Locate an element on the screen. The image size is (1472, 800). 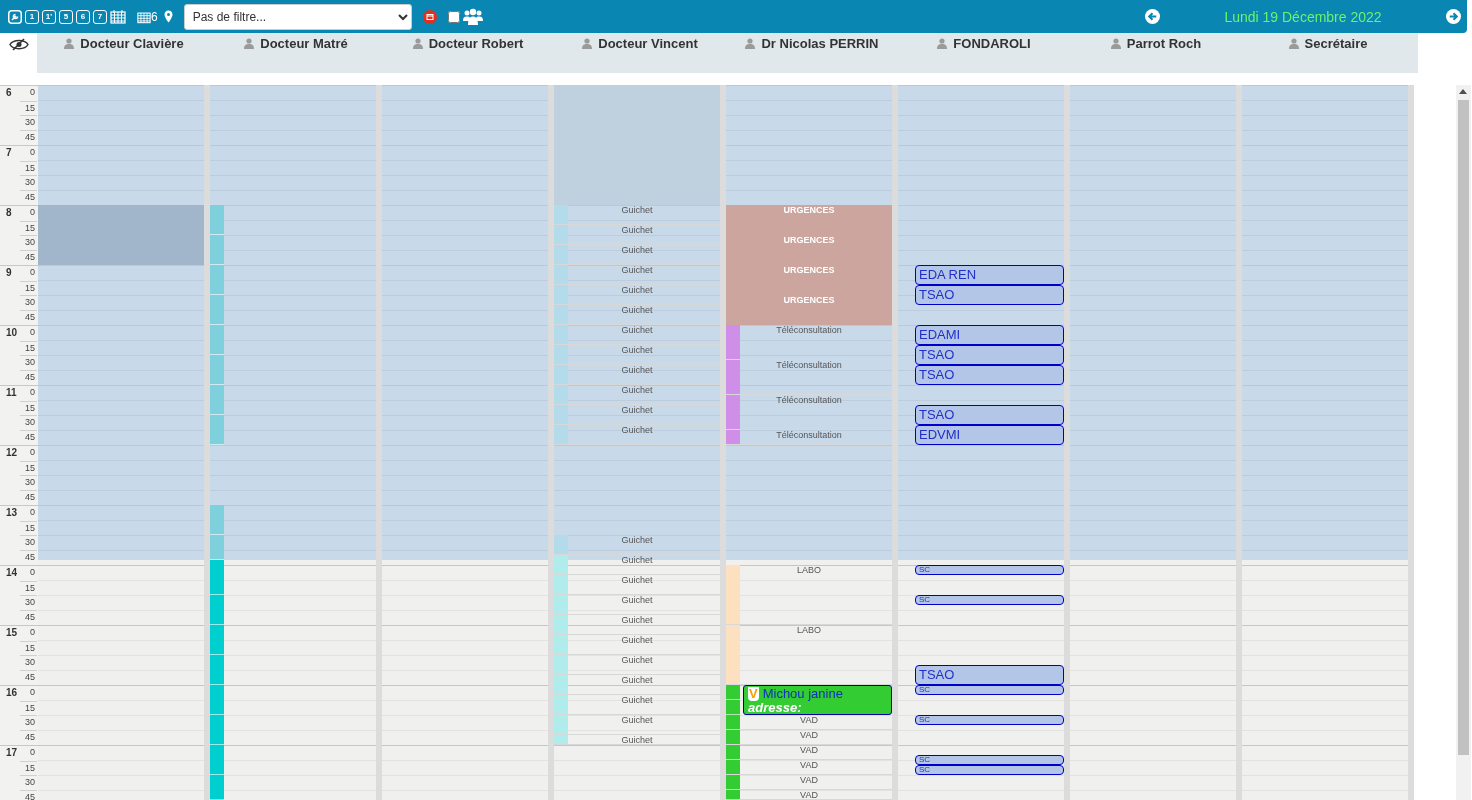
view-button: 7 is located at coordinates (100, 16).